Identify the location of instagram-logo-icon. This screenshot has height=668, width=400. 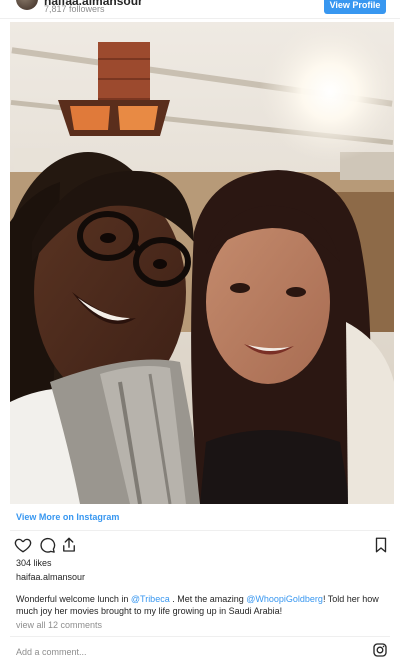
(380, 650).